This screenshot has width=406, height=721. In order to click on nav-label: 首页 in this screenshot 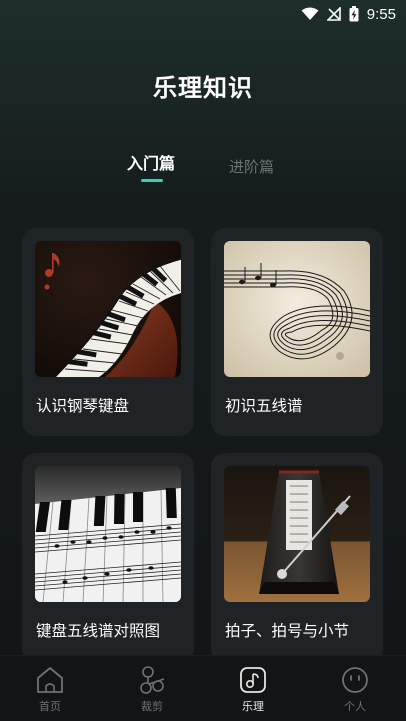, I will do `click(50, 706)`.